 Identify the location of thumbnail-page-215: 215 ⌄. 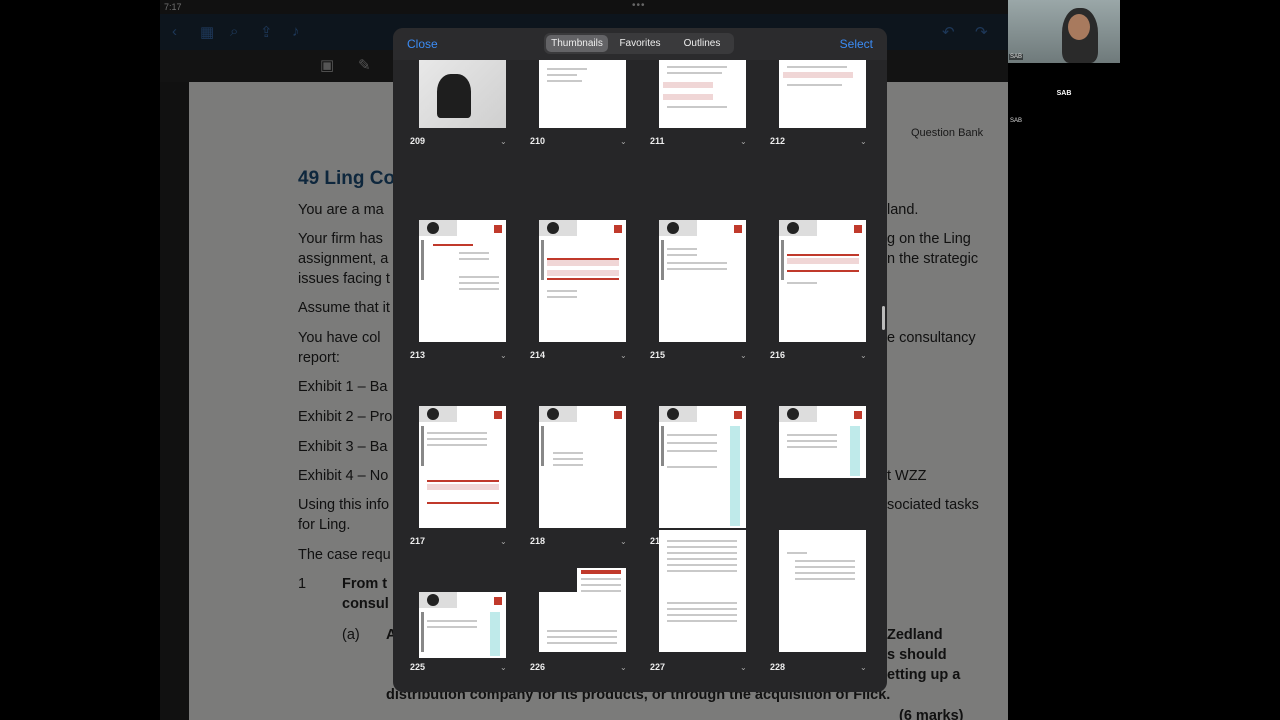
(698, 290).